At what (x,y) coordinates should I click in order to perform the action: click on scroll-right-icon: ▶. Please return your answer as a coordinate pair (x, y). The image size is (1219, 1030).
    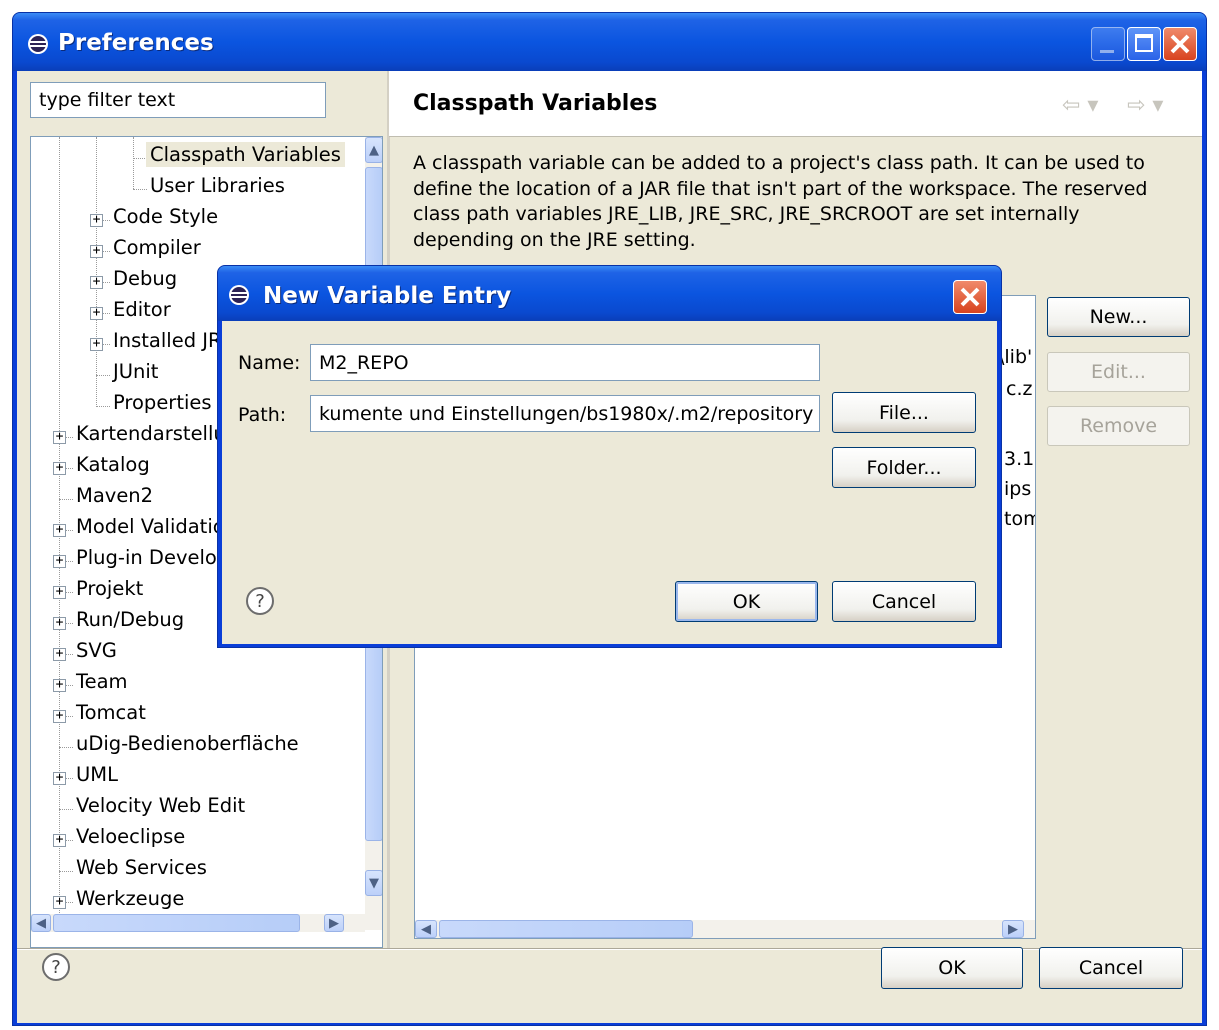
    Looking at the image, I should click on (334, 923).